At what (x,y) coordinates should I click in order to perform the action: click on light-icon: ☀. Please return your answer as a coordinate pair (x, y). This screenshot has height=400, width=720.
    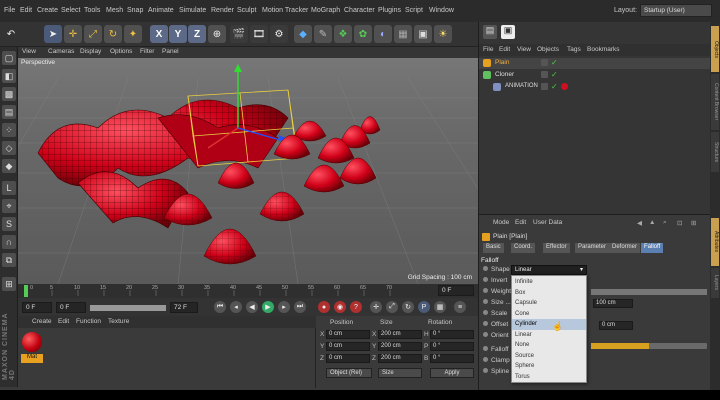
    Looking at the image, I should click on (443, 34).